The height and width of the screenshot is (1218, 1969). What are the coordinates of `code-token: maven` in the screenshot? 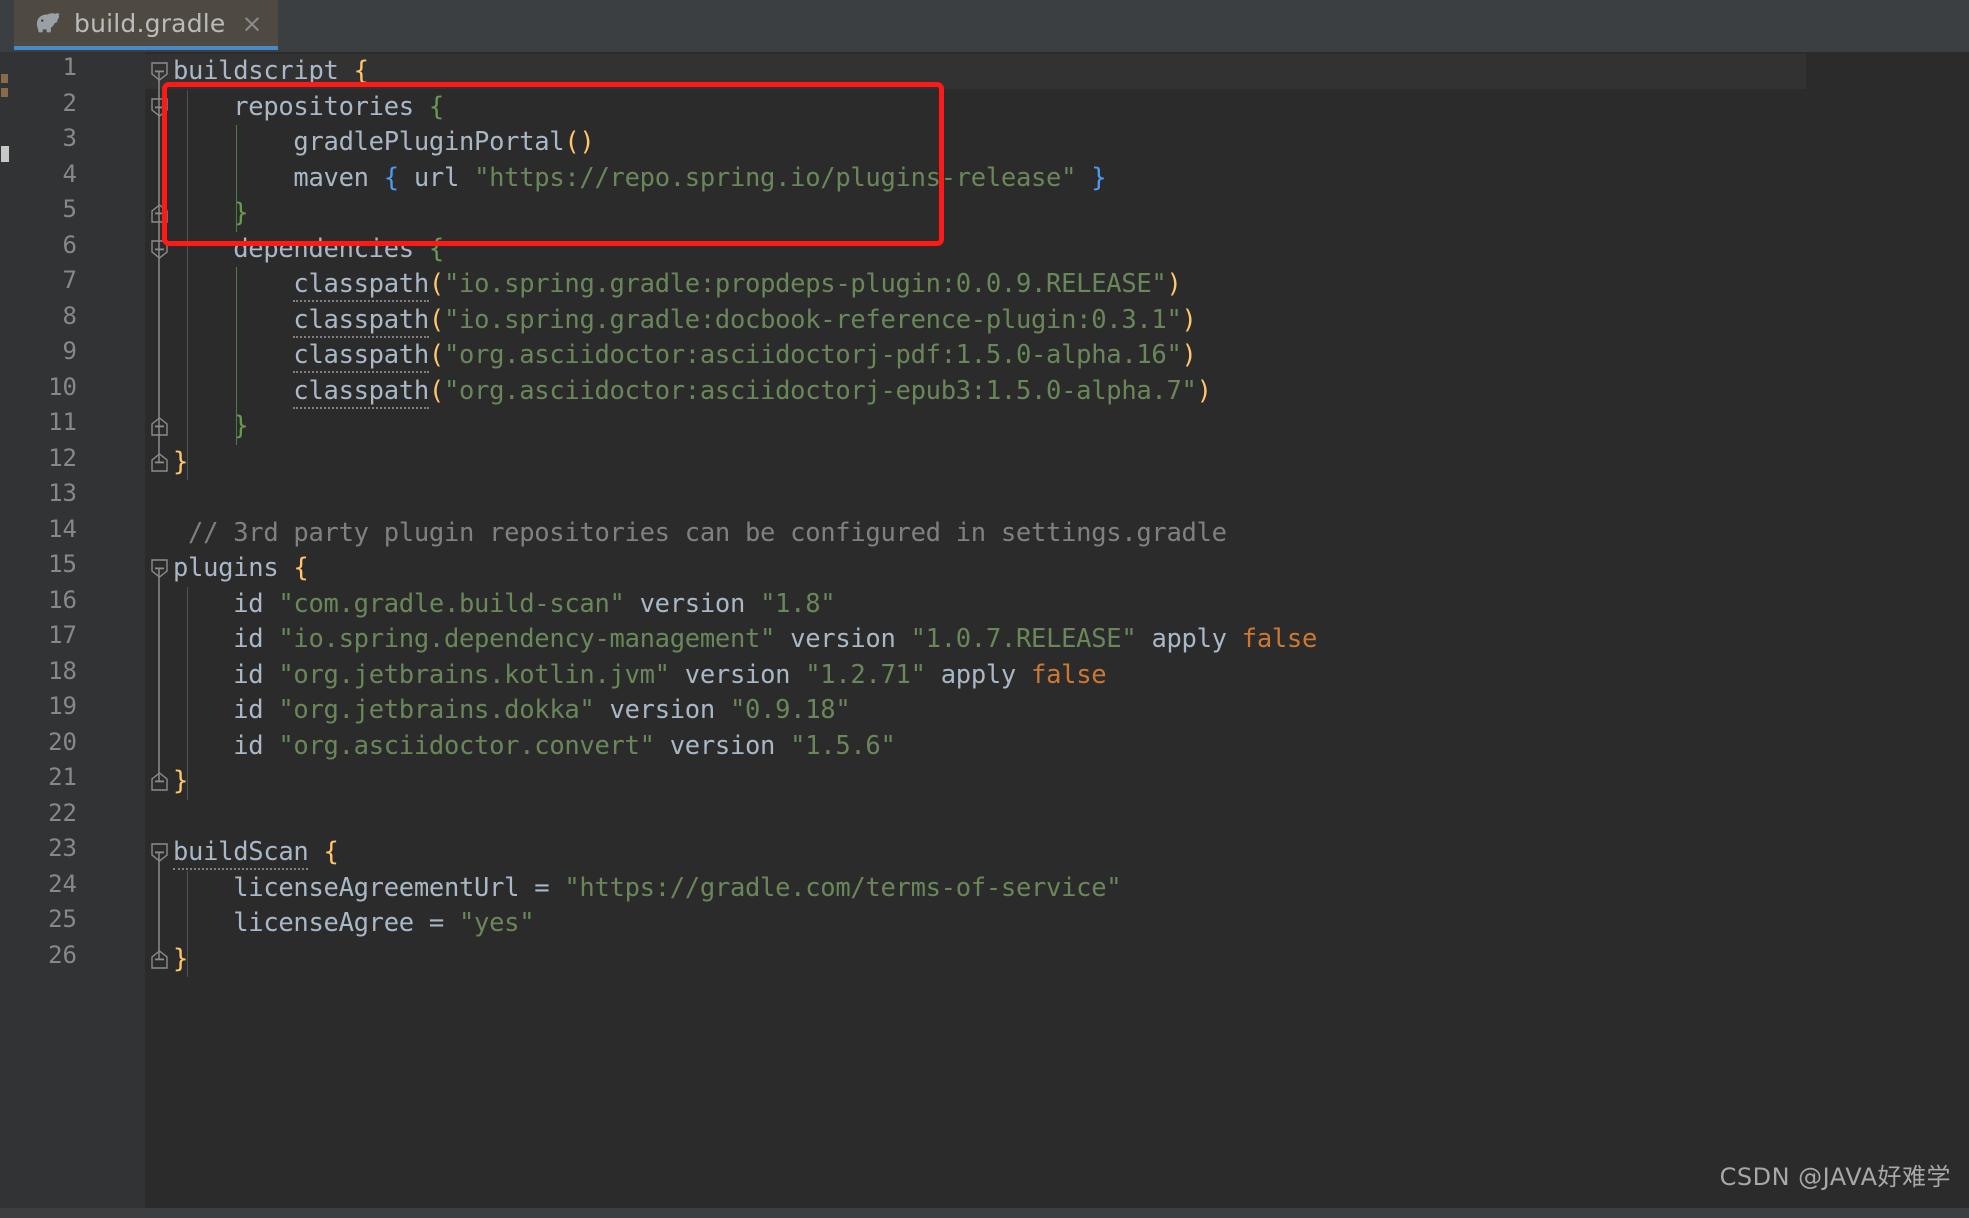 It's located at (278, 177).